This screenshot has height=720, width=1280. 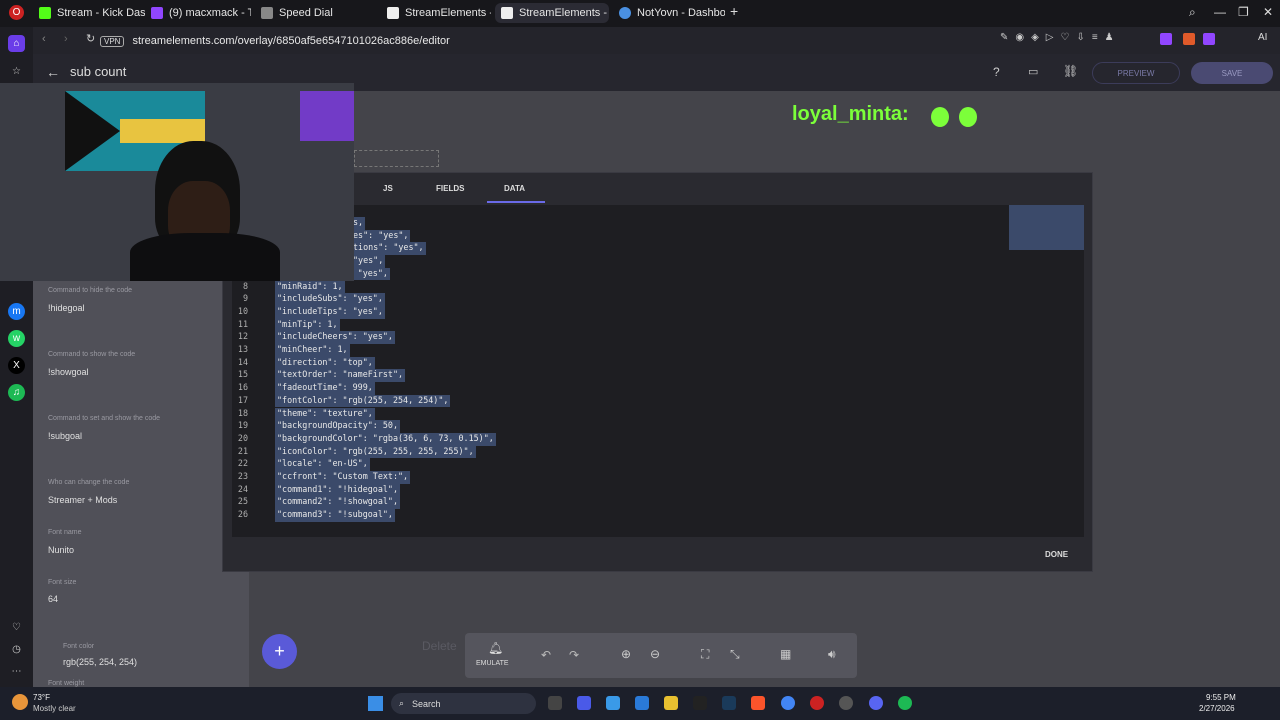 I want to click on maximize-icon: ❐, so click(x=1243, y=12).